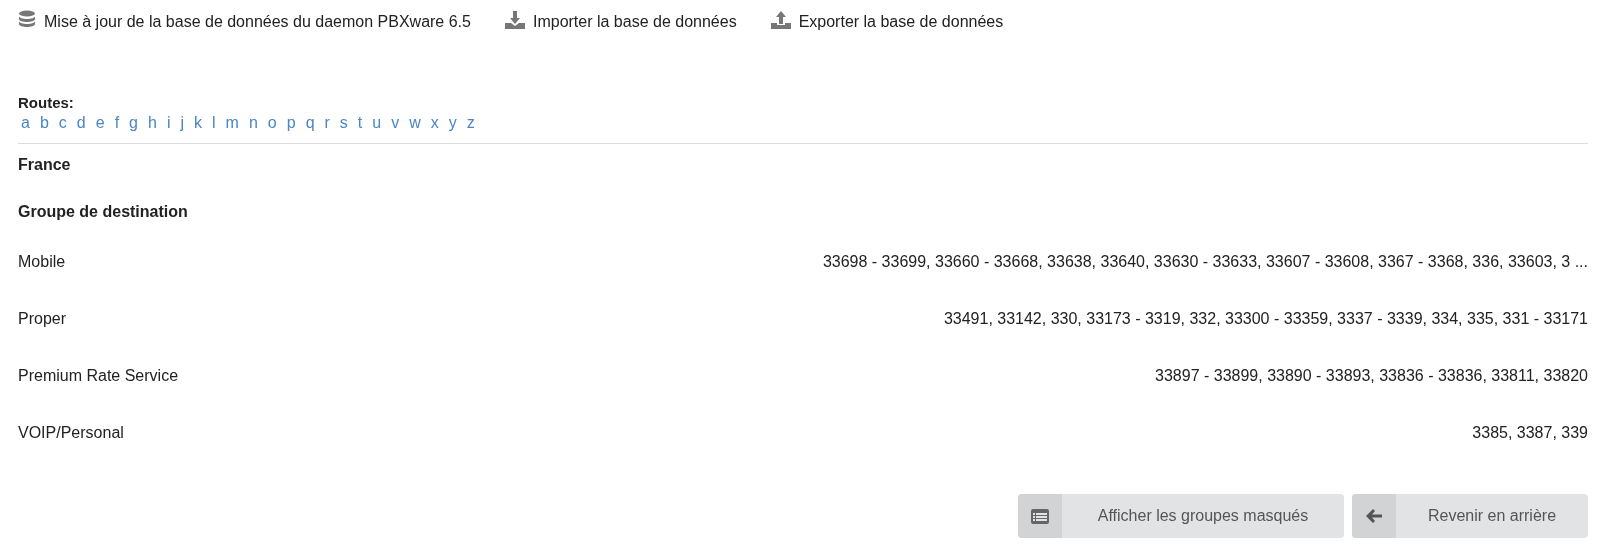  I want to click on letter-link: y, so click(457, 123).